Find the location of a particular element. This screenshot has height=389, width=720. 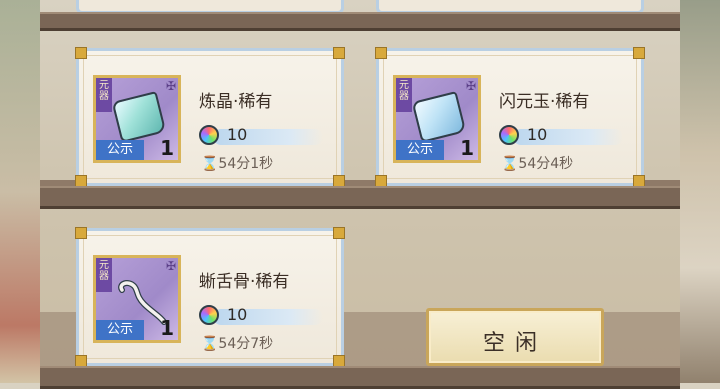

shop-item-card: 元 器 ✠ 公示 1 蜥舌骨·稀有 10 ⌛54分7秒 is located at coordinates (210, 297).